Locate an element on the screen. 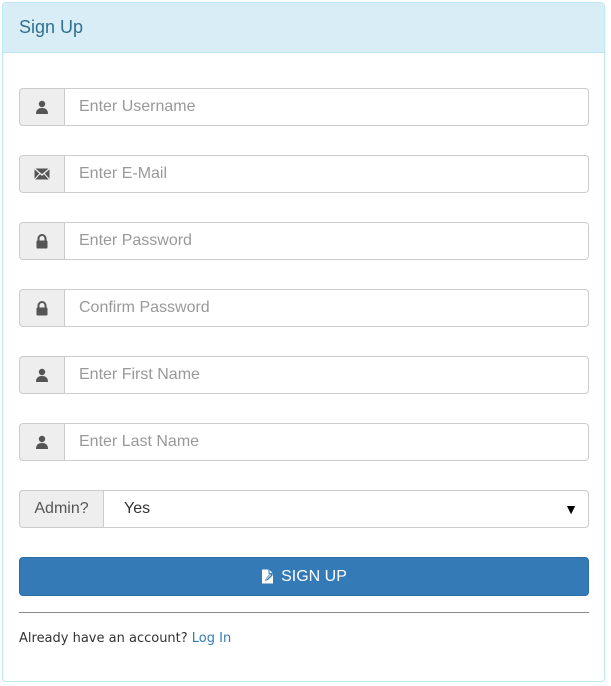  sign-up-label: SIGN UP is located at coordinates (314, 576).